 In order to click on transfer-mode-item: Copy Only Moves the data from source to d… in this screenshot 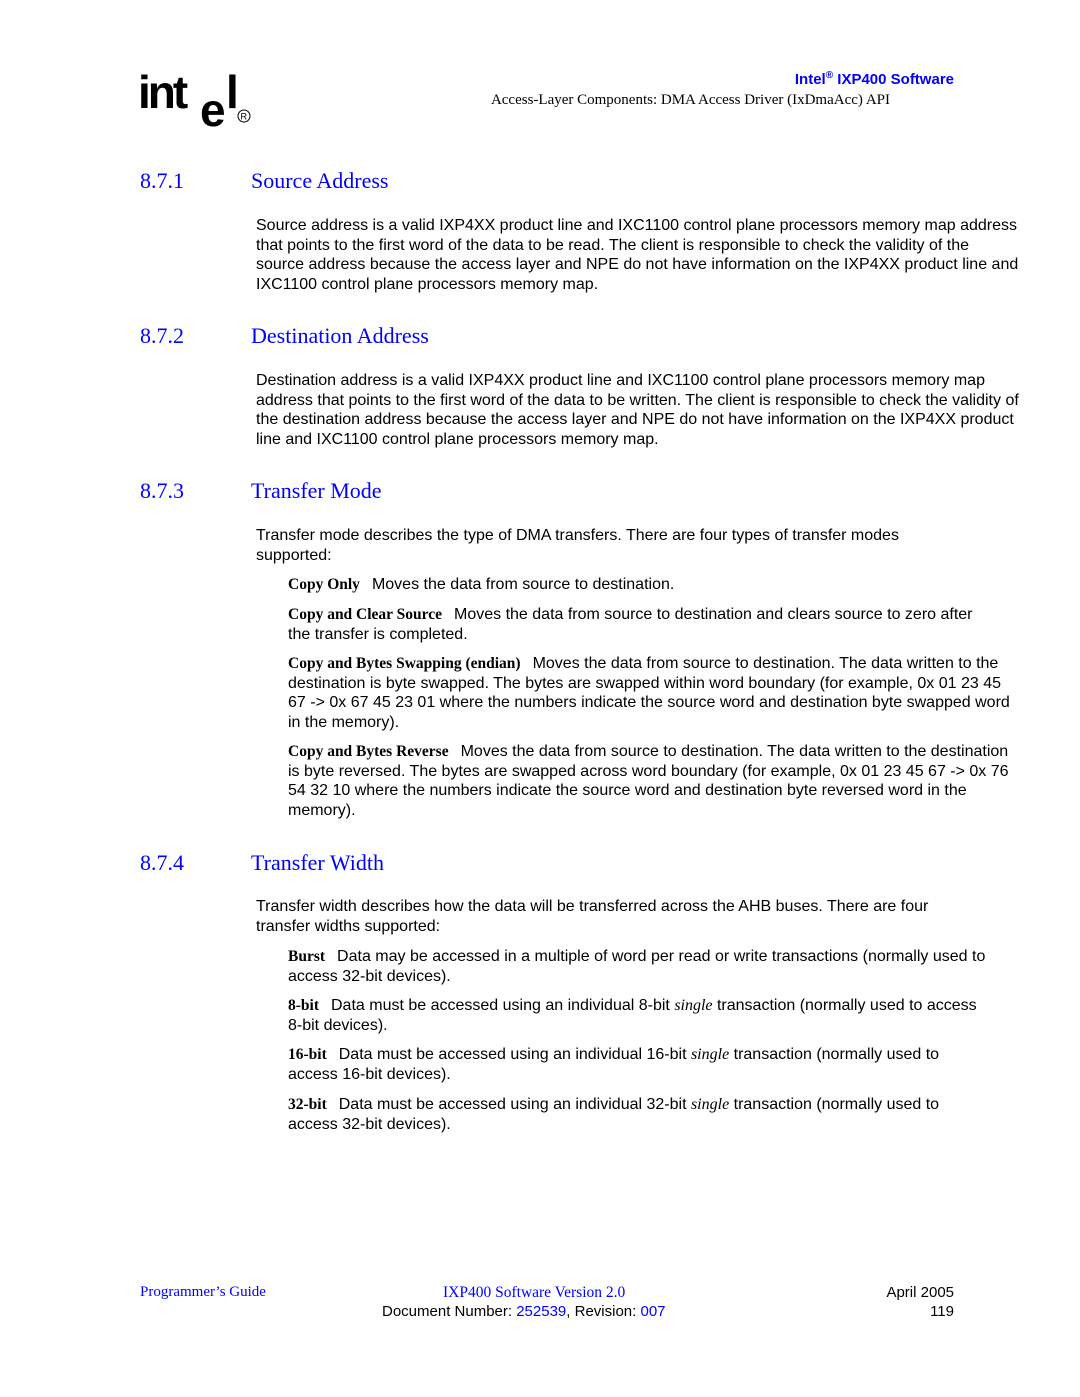, I will do `click(654, 585)`.